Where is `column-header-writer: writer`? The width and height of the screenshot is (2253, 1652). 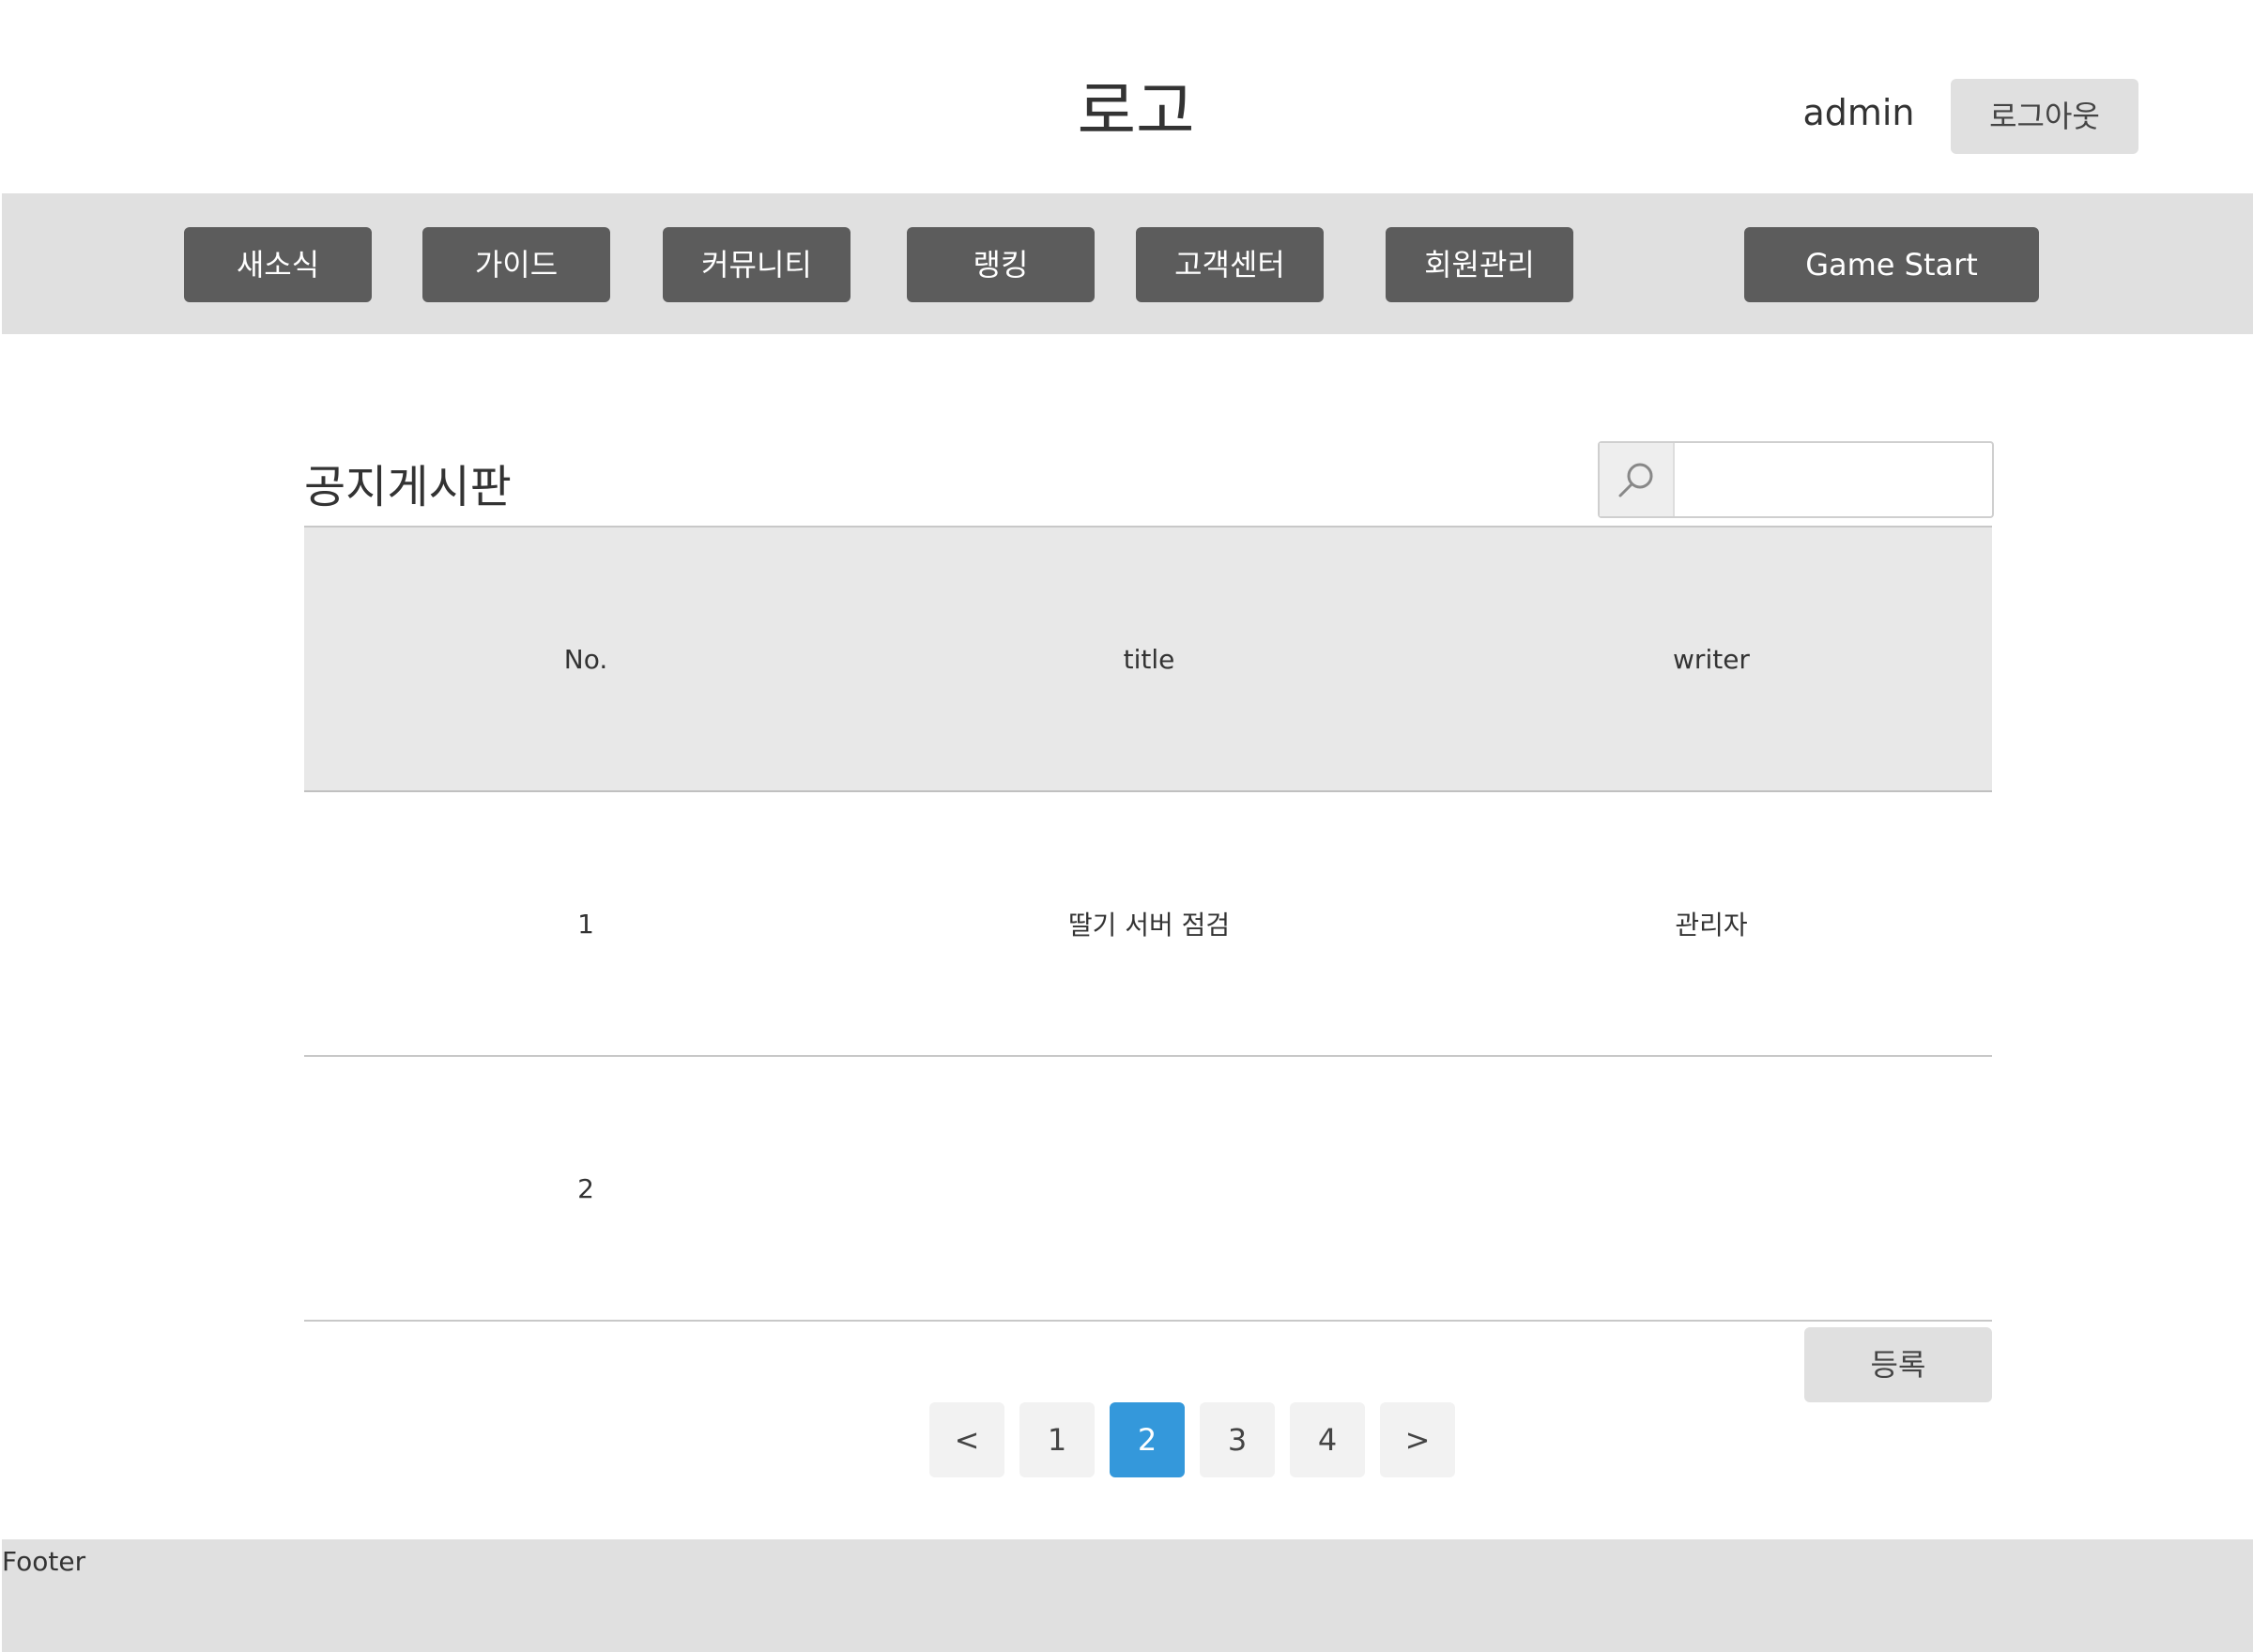
column-header-writer: writer is located at coordinates (1711, 659).